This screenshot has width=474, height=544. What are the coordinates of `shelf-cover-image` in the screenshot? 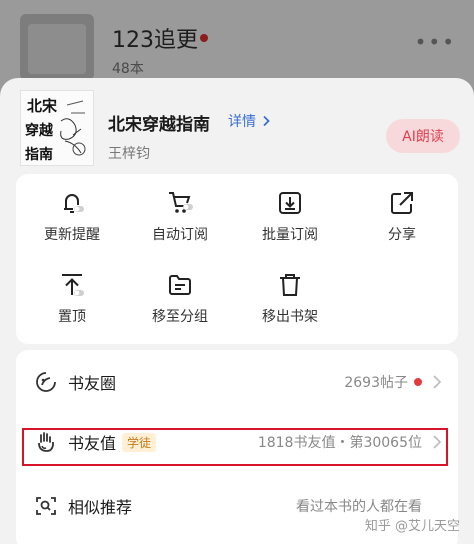 It's located at (57, 49).